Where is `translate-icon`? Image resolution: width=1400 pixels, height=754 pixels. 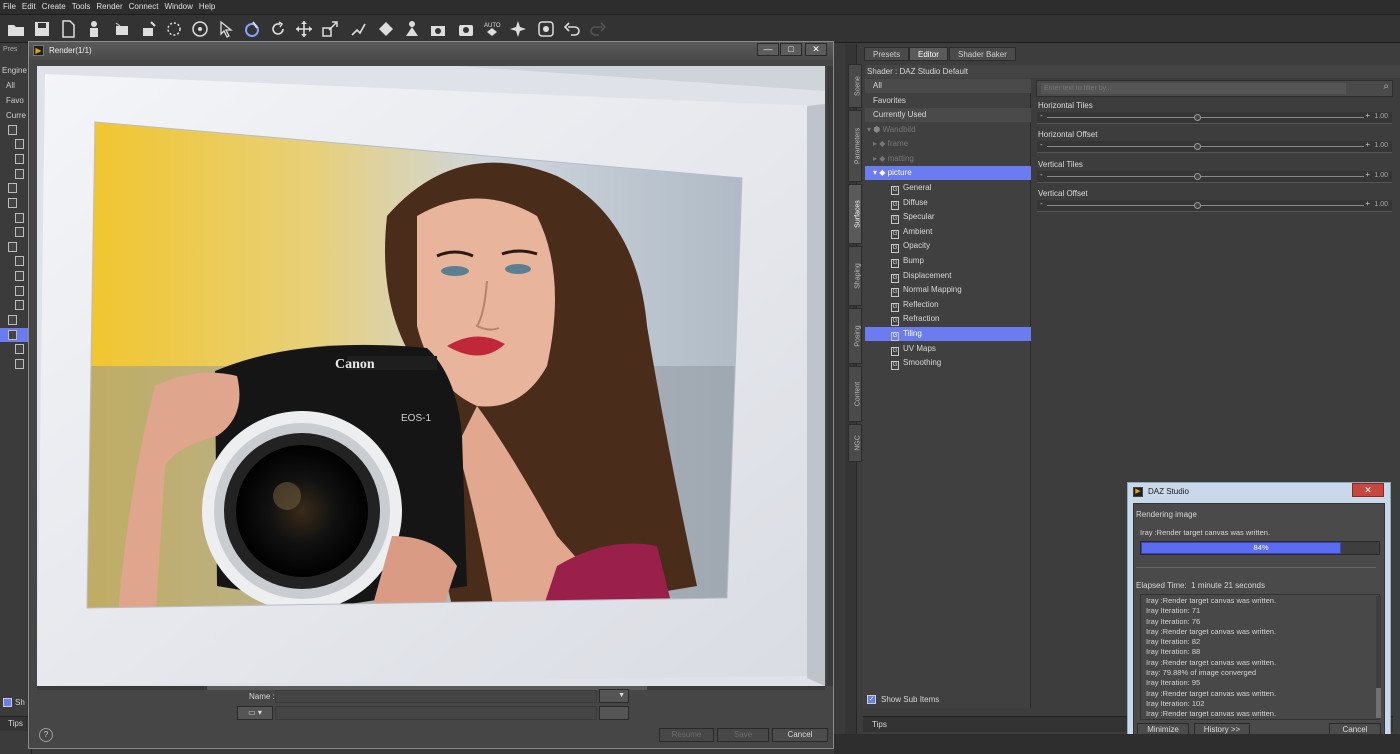 translate-icon is located at coordinates (304, 29).